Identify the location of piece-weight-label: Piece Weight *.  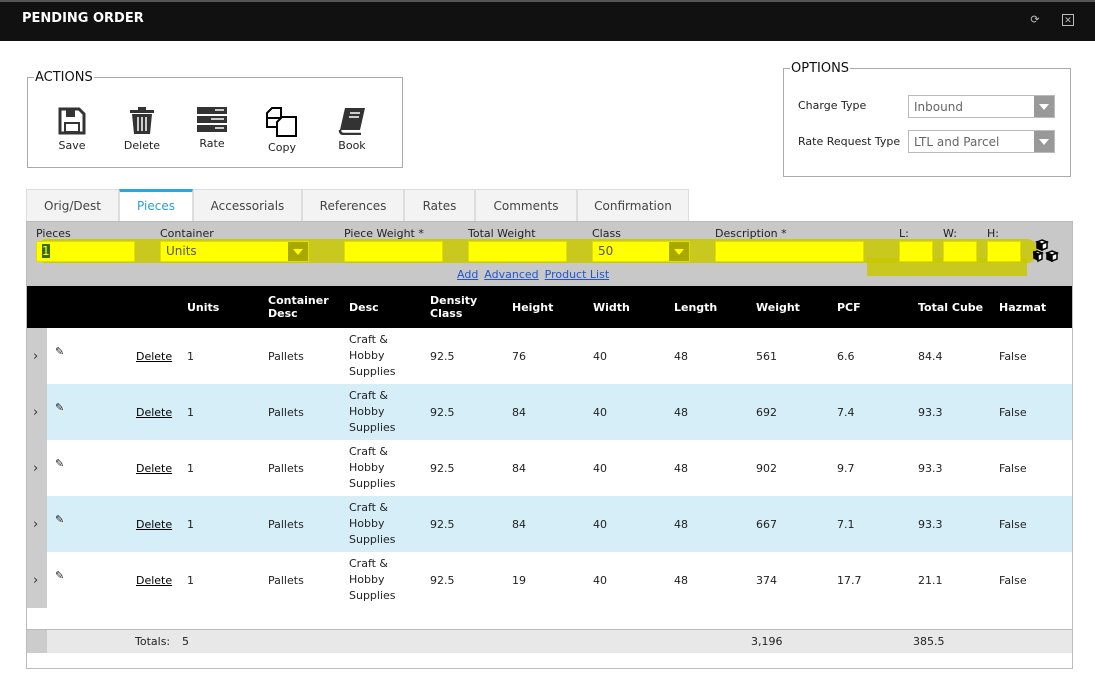
(384, 233).